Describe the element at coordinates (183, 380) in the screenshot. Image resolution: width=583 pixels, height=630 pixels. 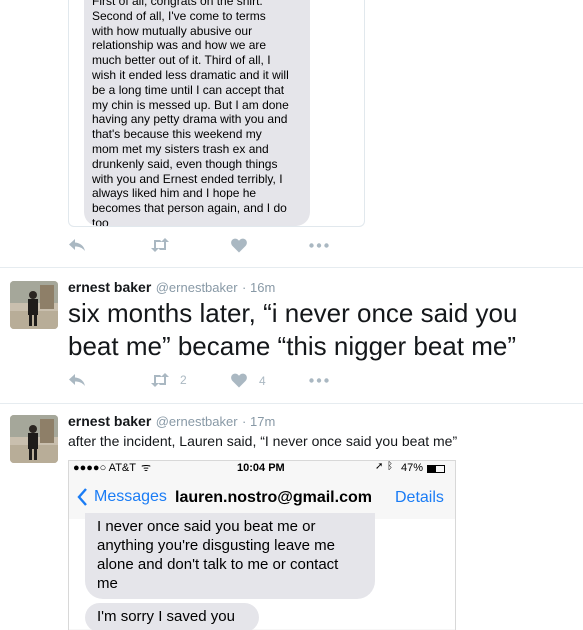
I see `retweet-count: 2` at that location.